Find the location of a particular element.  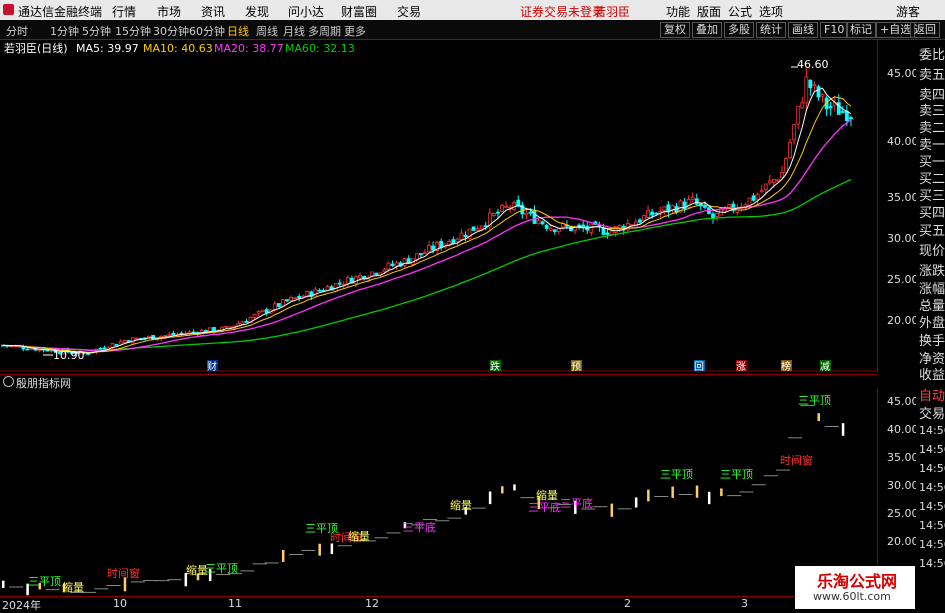

panel-bid5: 买五 is located at coordinates (932, 229).